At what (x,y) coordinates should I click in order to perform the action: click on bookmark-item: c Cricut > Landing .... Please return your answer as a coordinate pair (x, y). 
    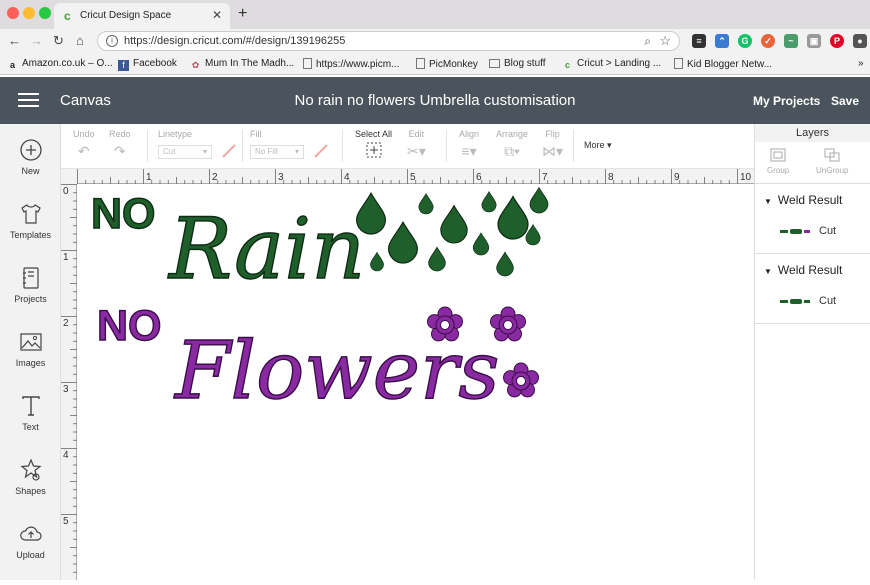
    Looking at the image, I should click on (611, 64).